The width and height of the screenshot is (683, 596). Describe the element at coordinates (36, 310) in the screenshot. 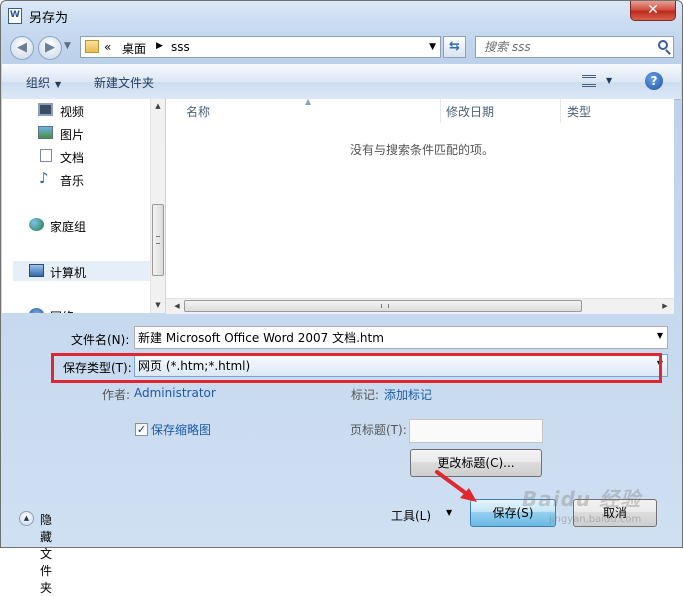

I see `network-icon` at that location.